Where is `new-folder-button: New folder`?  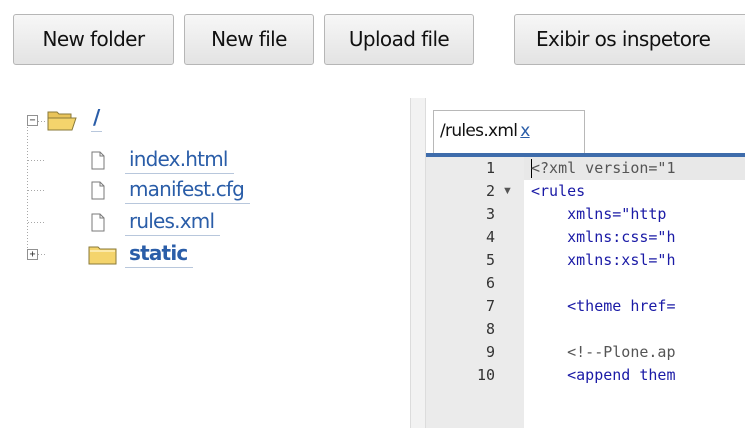
new-folder-button: New folder is located at coordinates (93, 39).